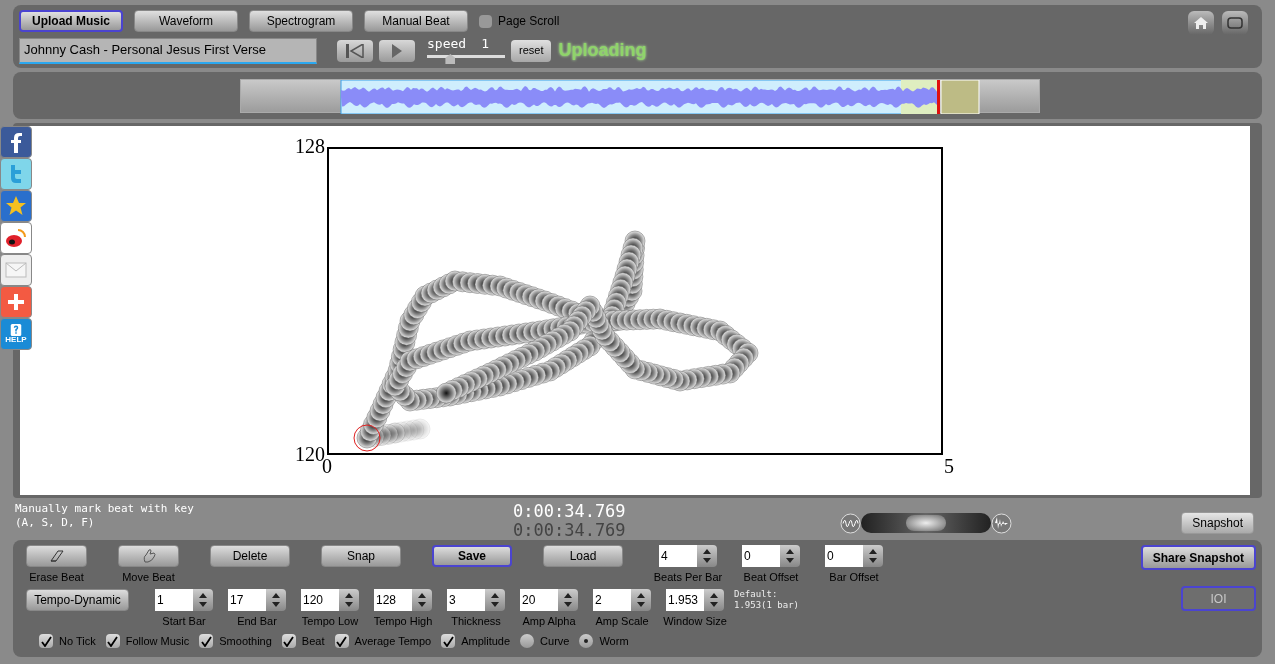 The image size is (1275, 664). What do you see at coordinates (361, 556) in the screenshot?
I see `action-button: Snap` at bounding box center [361, 556].